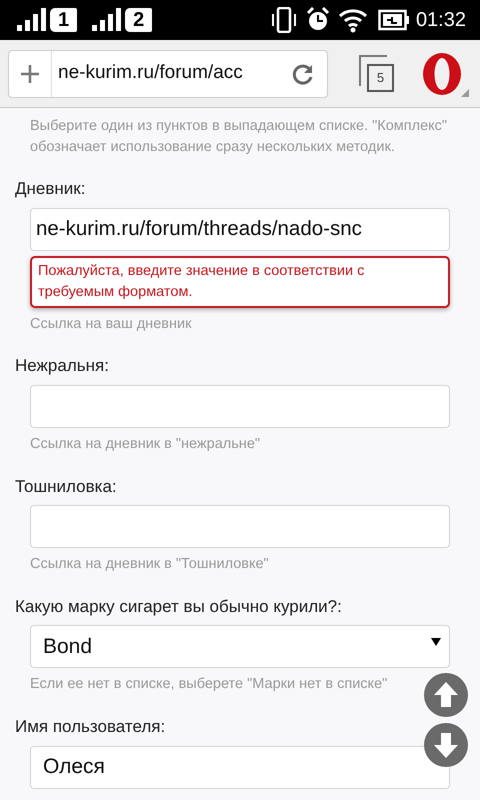  I want to click on sim-slot-badge: 2, so click(138, 20).